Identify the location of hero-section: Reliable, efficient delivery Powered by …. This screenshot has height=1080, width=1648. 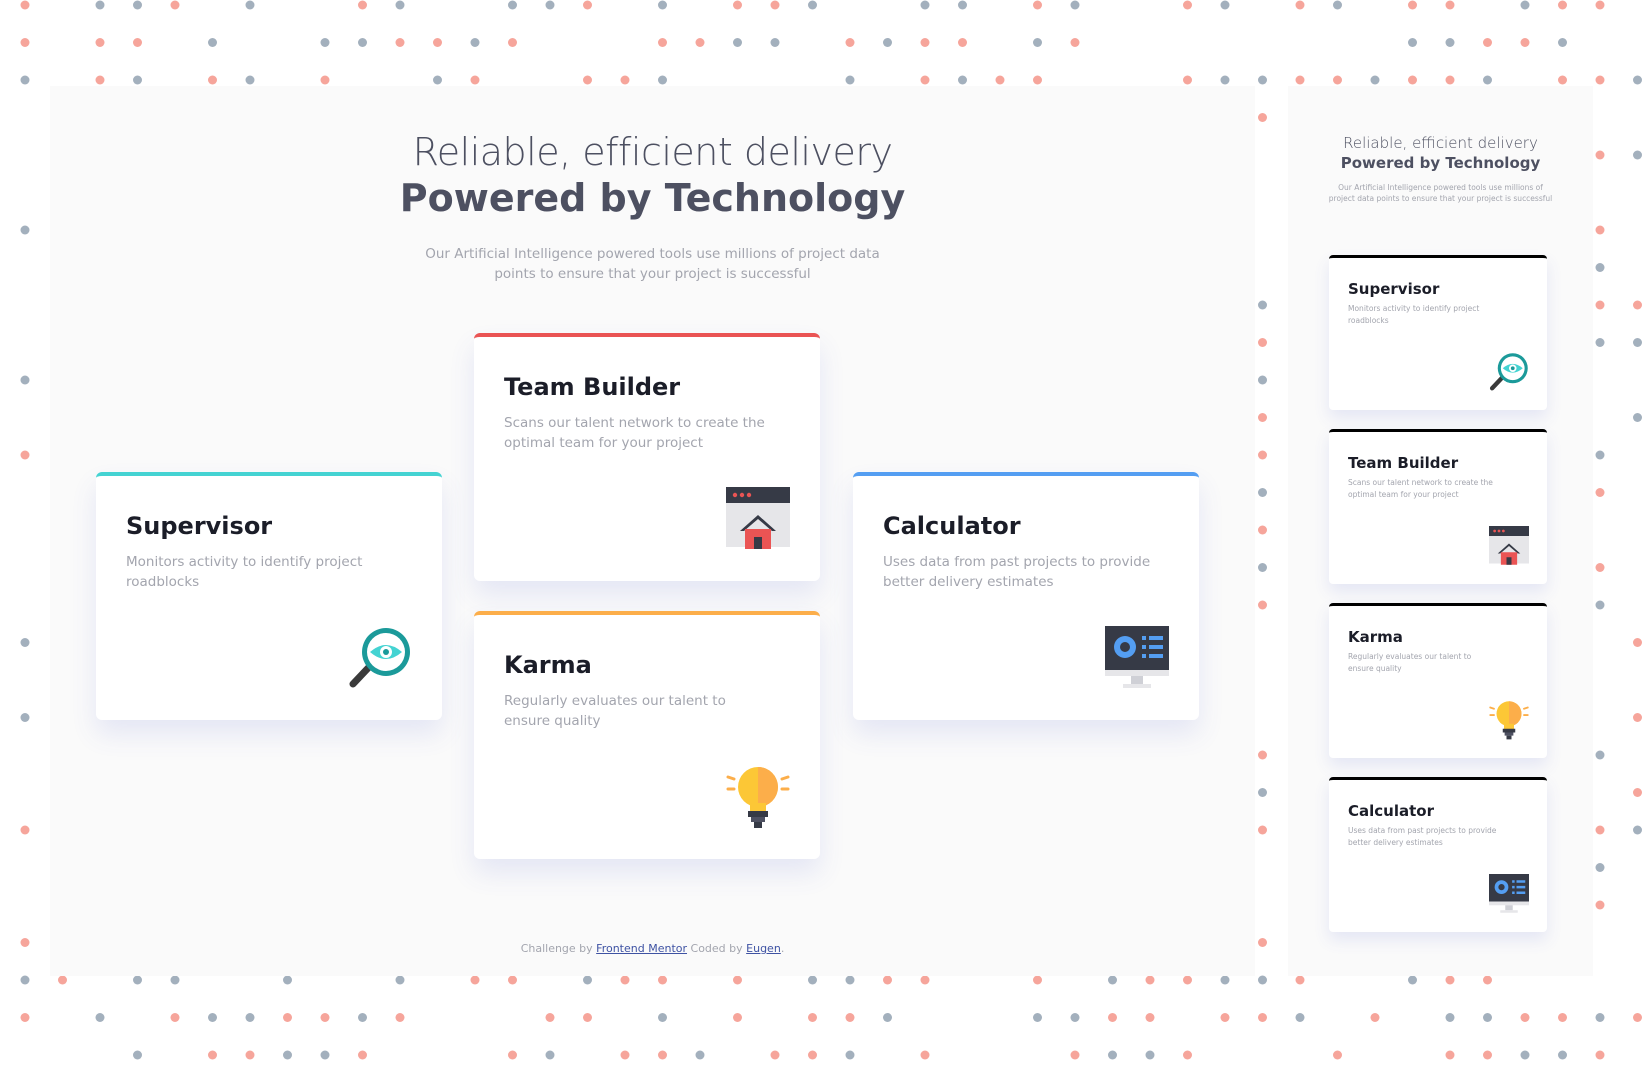
(652, 207).